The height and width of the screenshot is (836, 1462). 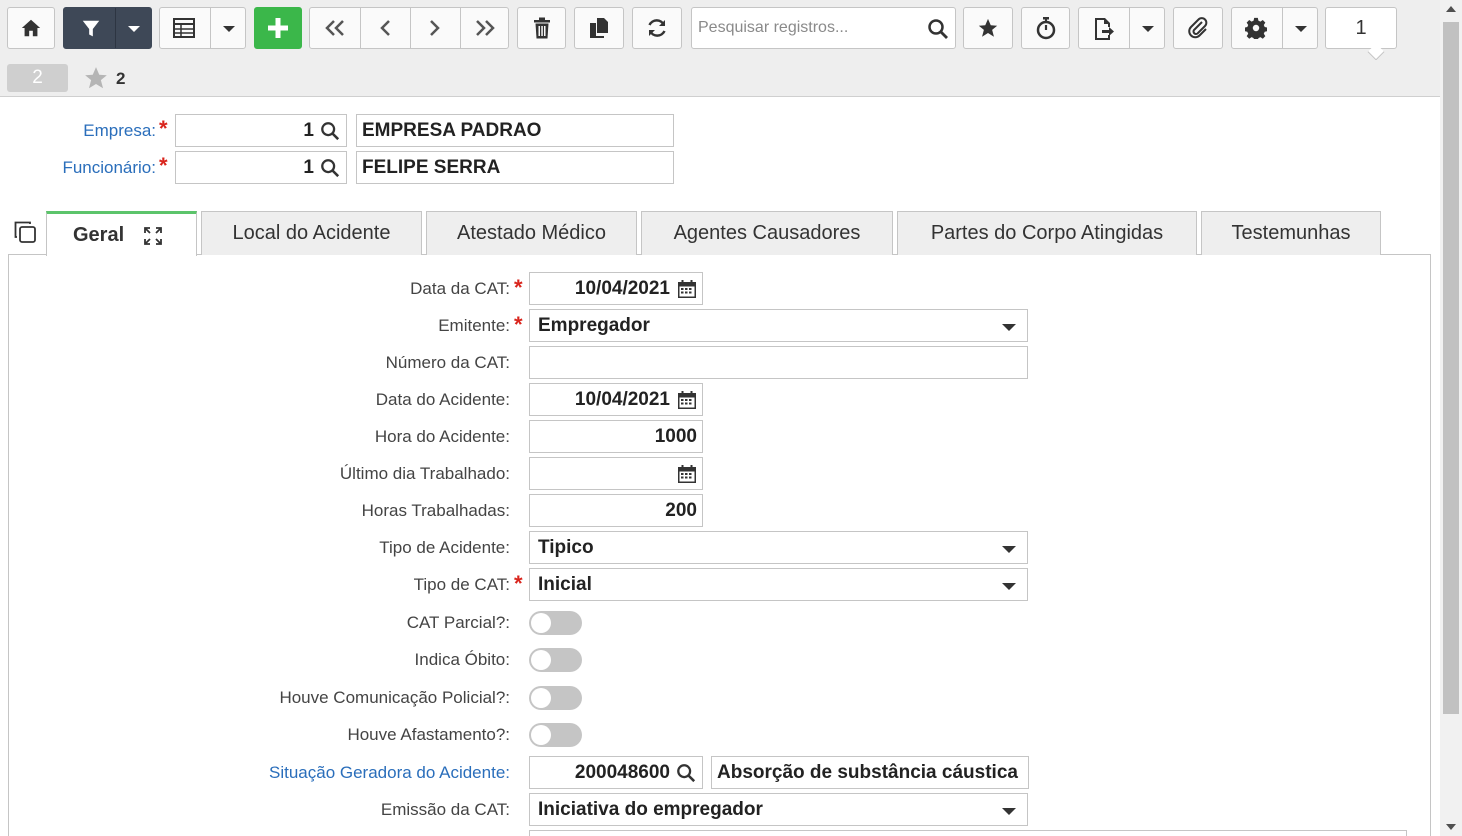 I want to click on afastamento-toggle, so click(x=555, y=735).